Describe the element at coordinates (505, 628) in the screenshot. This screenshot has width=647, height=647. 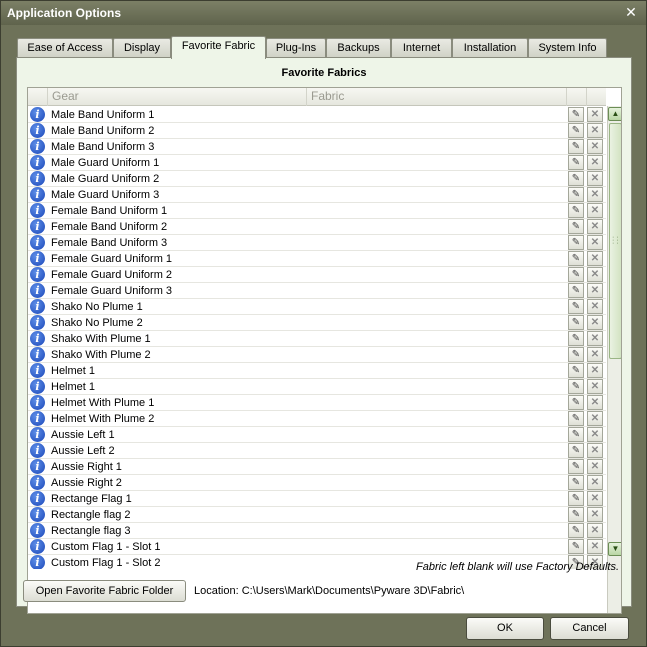
I see `ok-button: OK` at that location.